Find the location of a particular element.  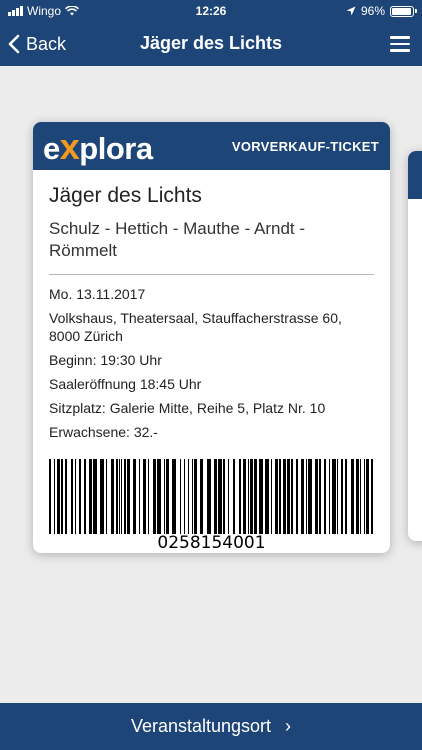

venue-button-label: Veranstaltungsort is located at coordinates (201, 726).